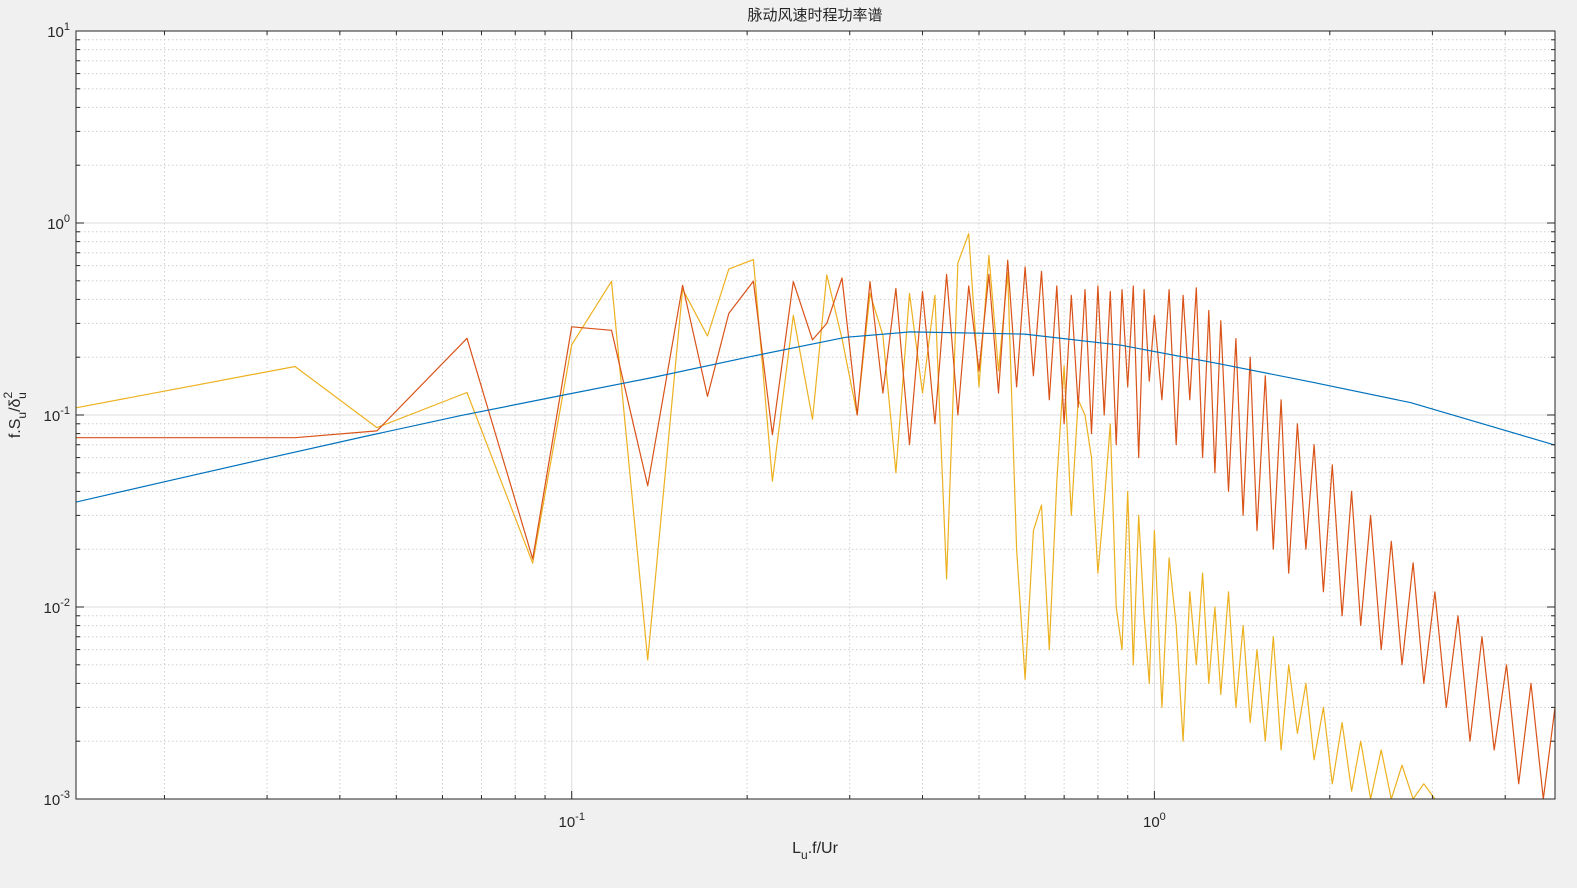  What do you see at coordinates (22, 415) in the screenshot?
I see `y-axis-label-sub1: u` at bounding box center [22, 415].